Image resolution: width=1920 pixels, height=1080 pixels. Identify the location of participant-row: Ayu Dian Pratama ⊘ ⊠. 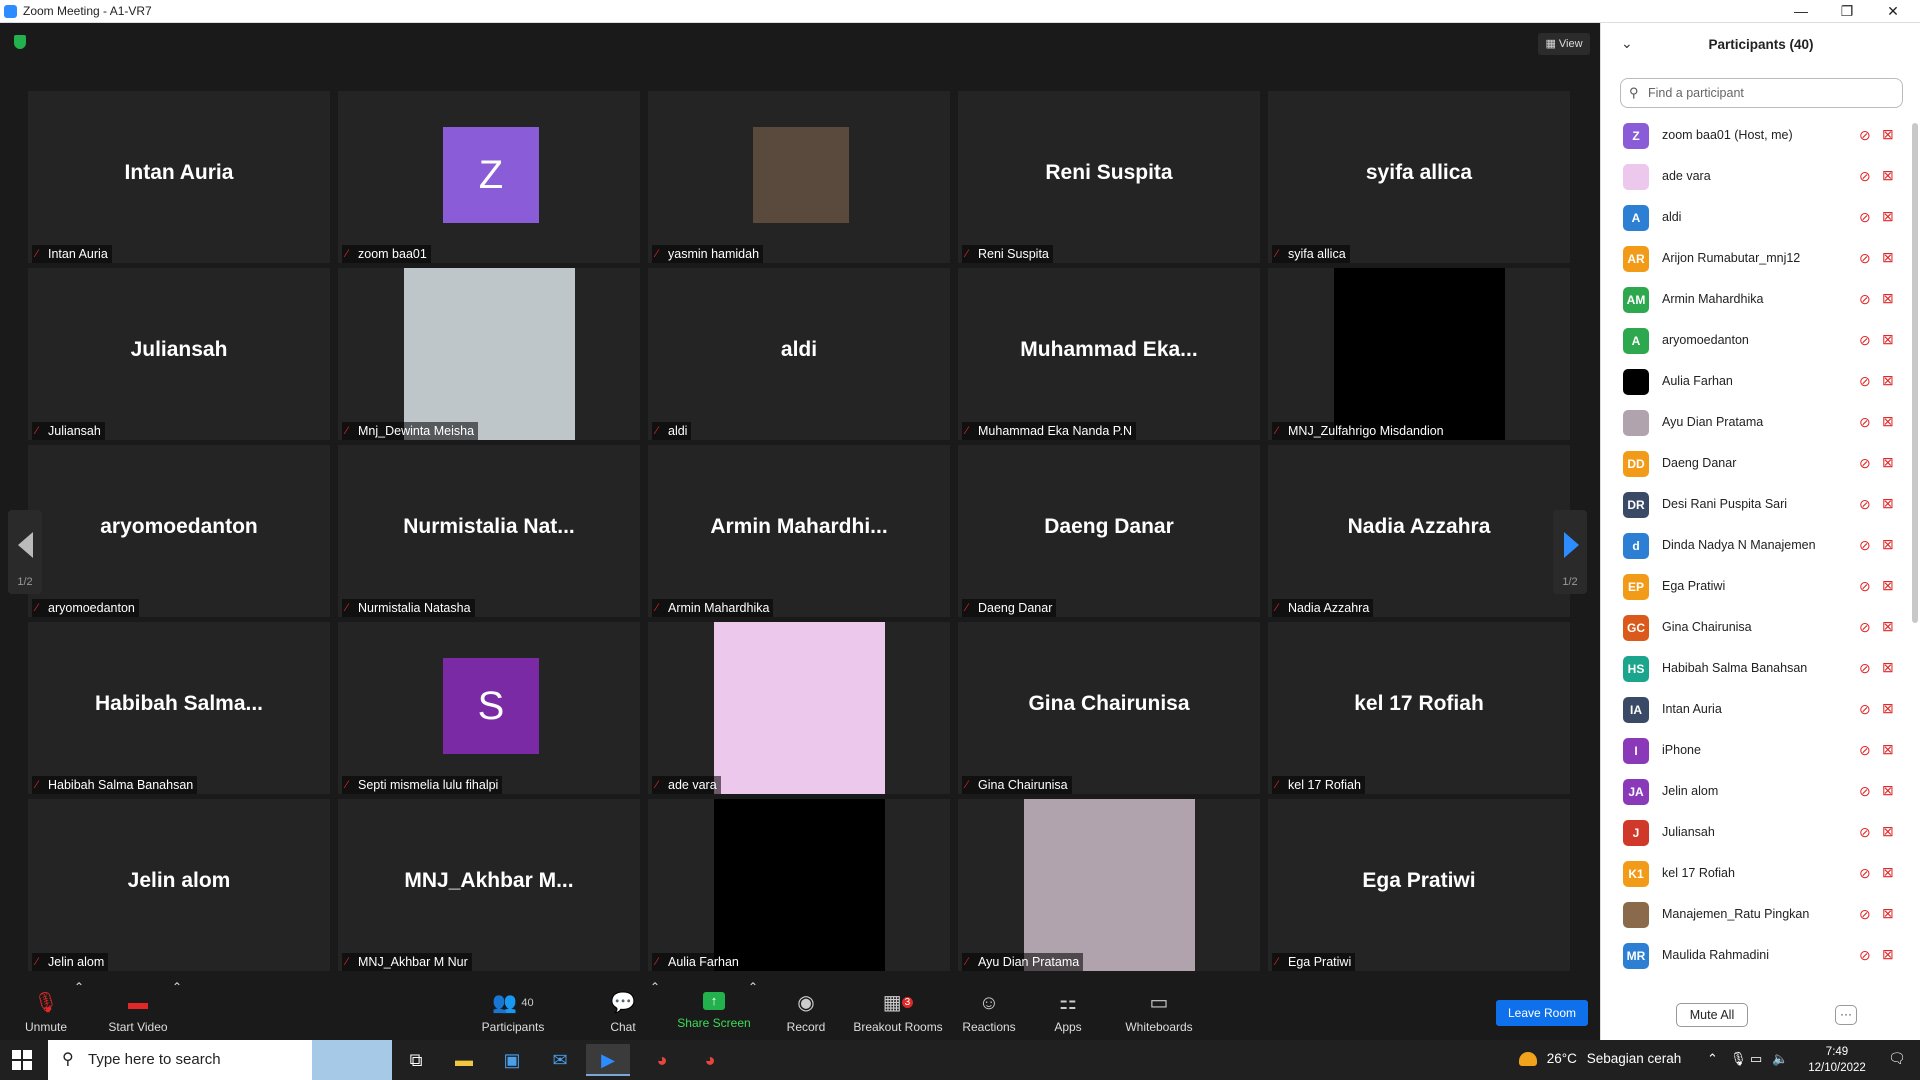
(1751, 422).